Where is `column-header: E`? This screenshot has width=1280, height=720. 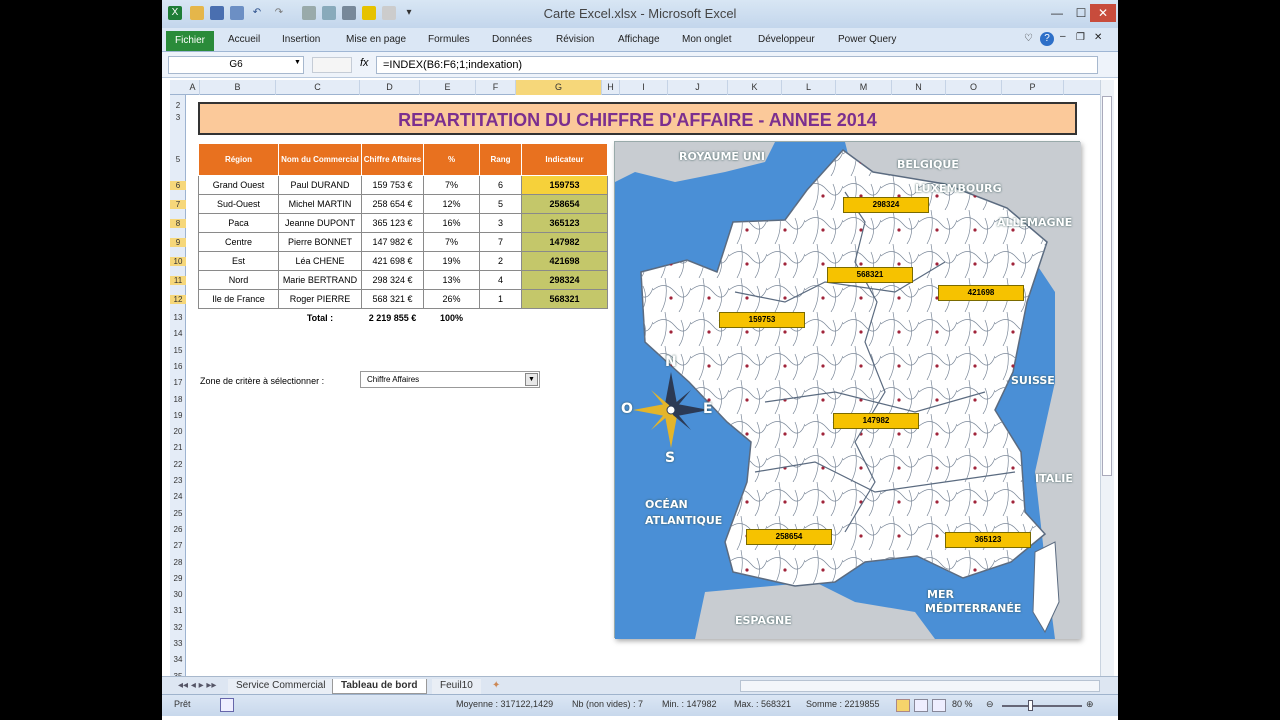
column-header: E is located at coordinates (448, 87).